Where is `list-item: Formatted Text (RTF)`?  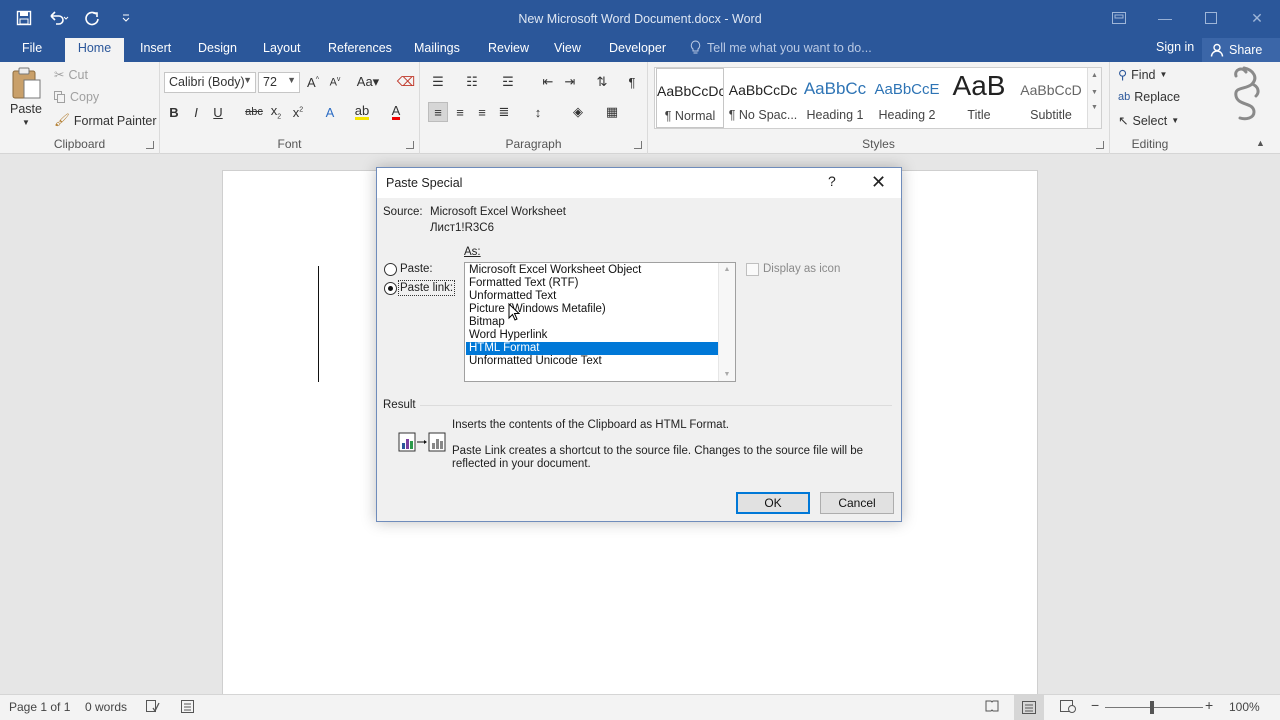
list-item: Formatted Text (RTF) is located at coordinates (592, 283).